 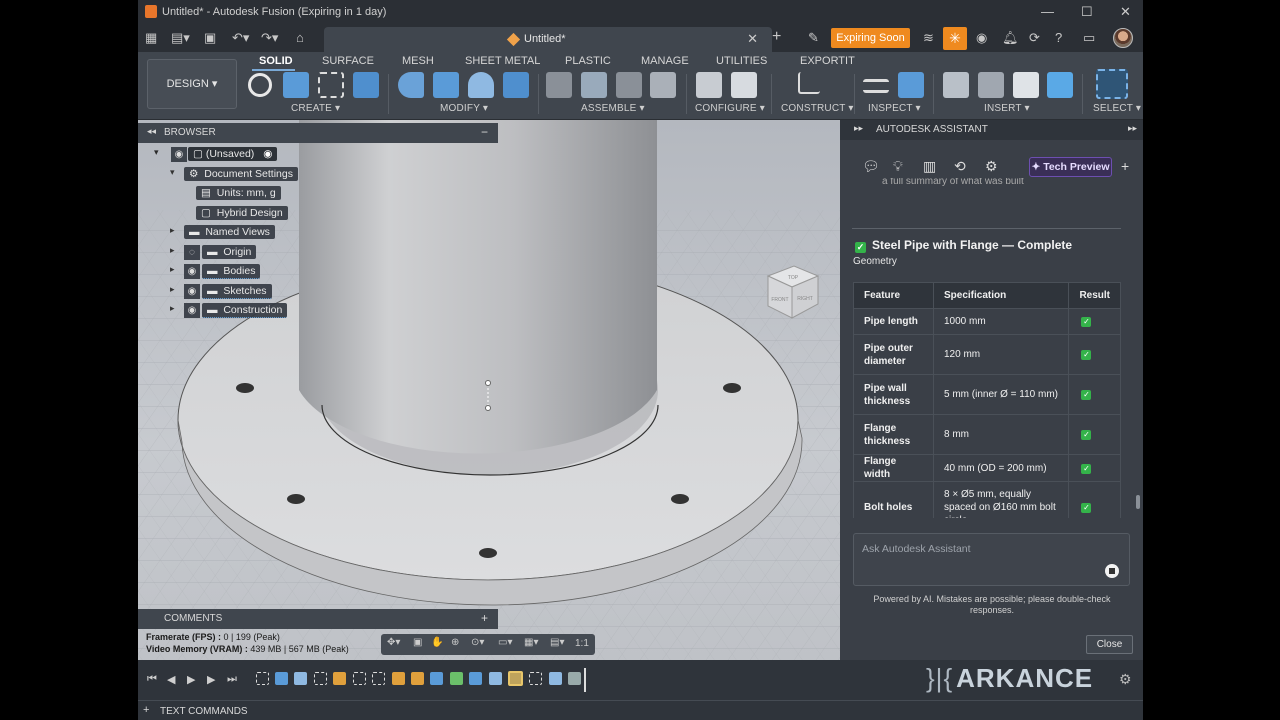 I want to click on settings-gear-icon: ⚙, so click(x=991, y=166).